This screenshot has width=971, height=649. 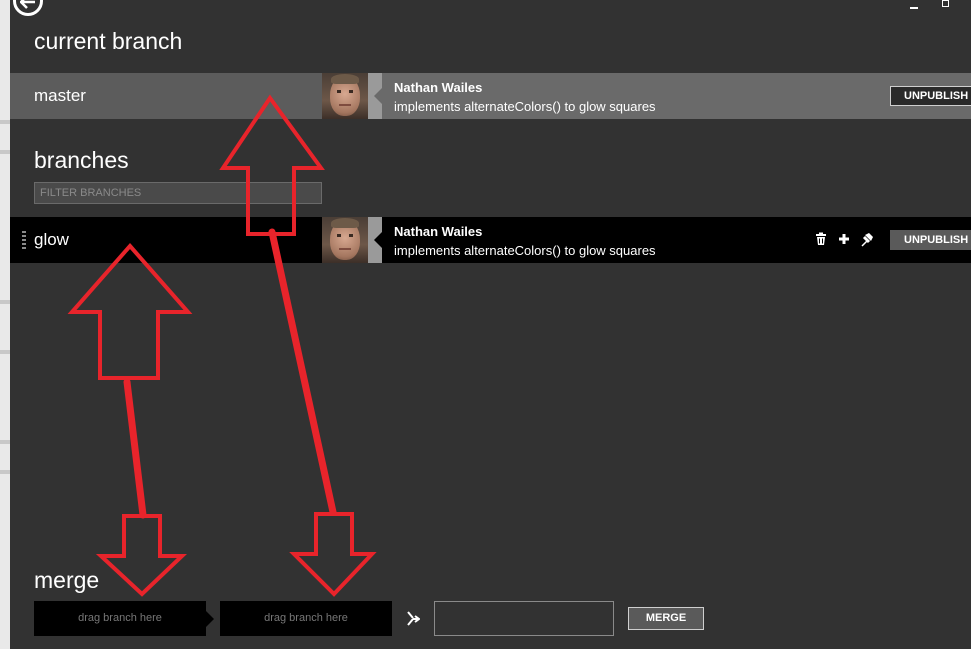 I want to click on filter-branches-input, so click(x=178, y=193).